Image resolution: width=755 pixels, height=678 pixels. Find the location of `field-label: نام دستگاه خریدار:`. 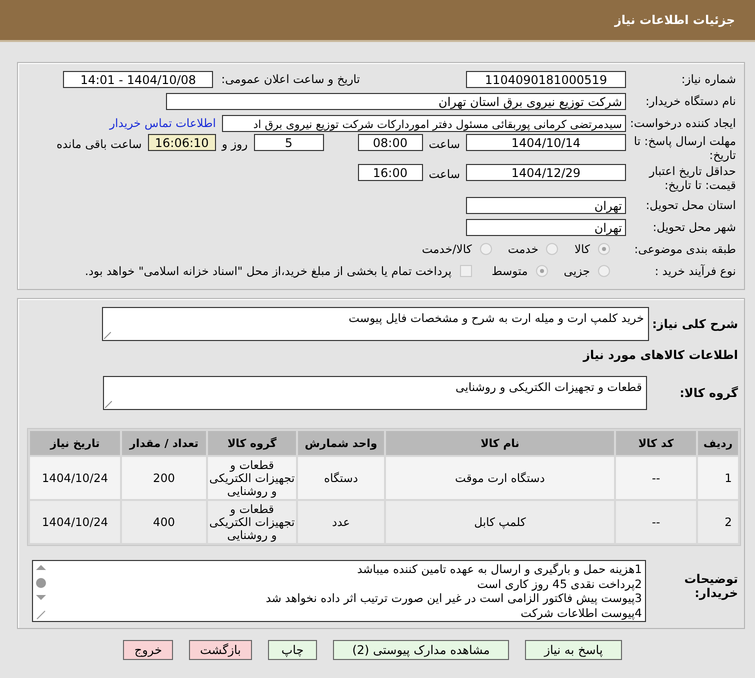

field-label: نام دستگاه خریدار: is located at coordinates (690, 101).